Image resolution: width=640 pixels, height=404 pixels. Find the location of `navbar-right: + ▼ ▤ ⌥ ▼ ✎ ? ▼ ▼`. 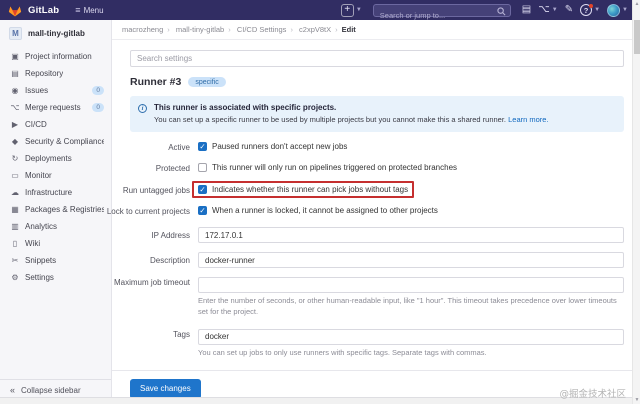

navbar-right: + ▼ ▤ ⌥ ▼ ✎ ? ▼ ▼ is located at coordinates (484, 12).